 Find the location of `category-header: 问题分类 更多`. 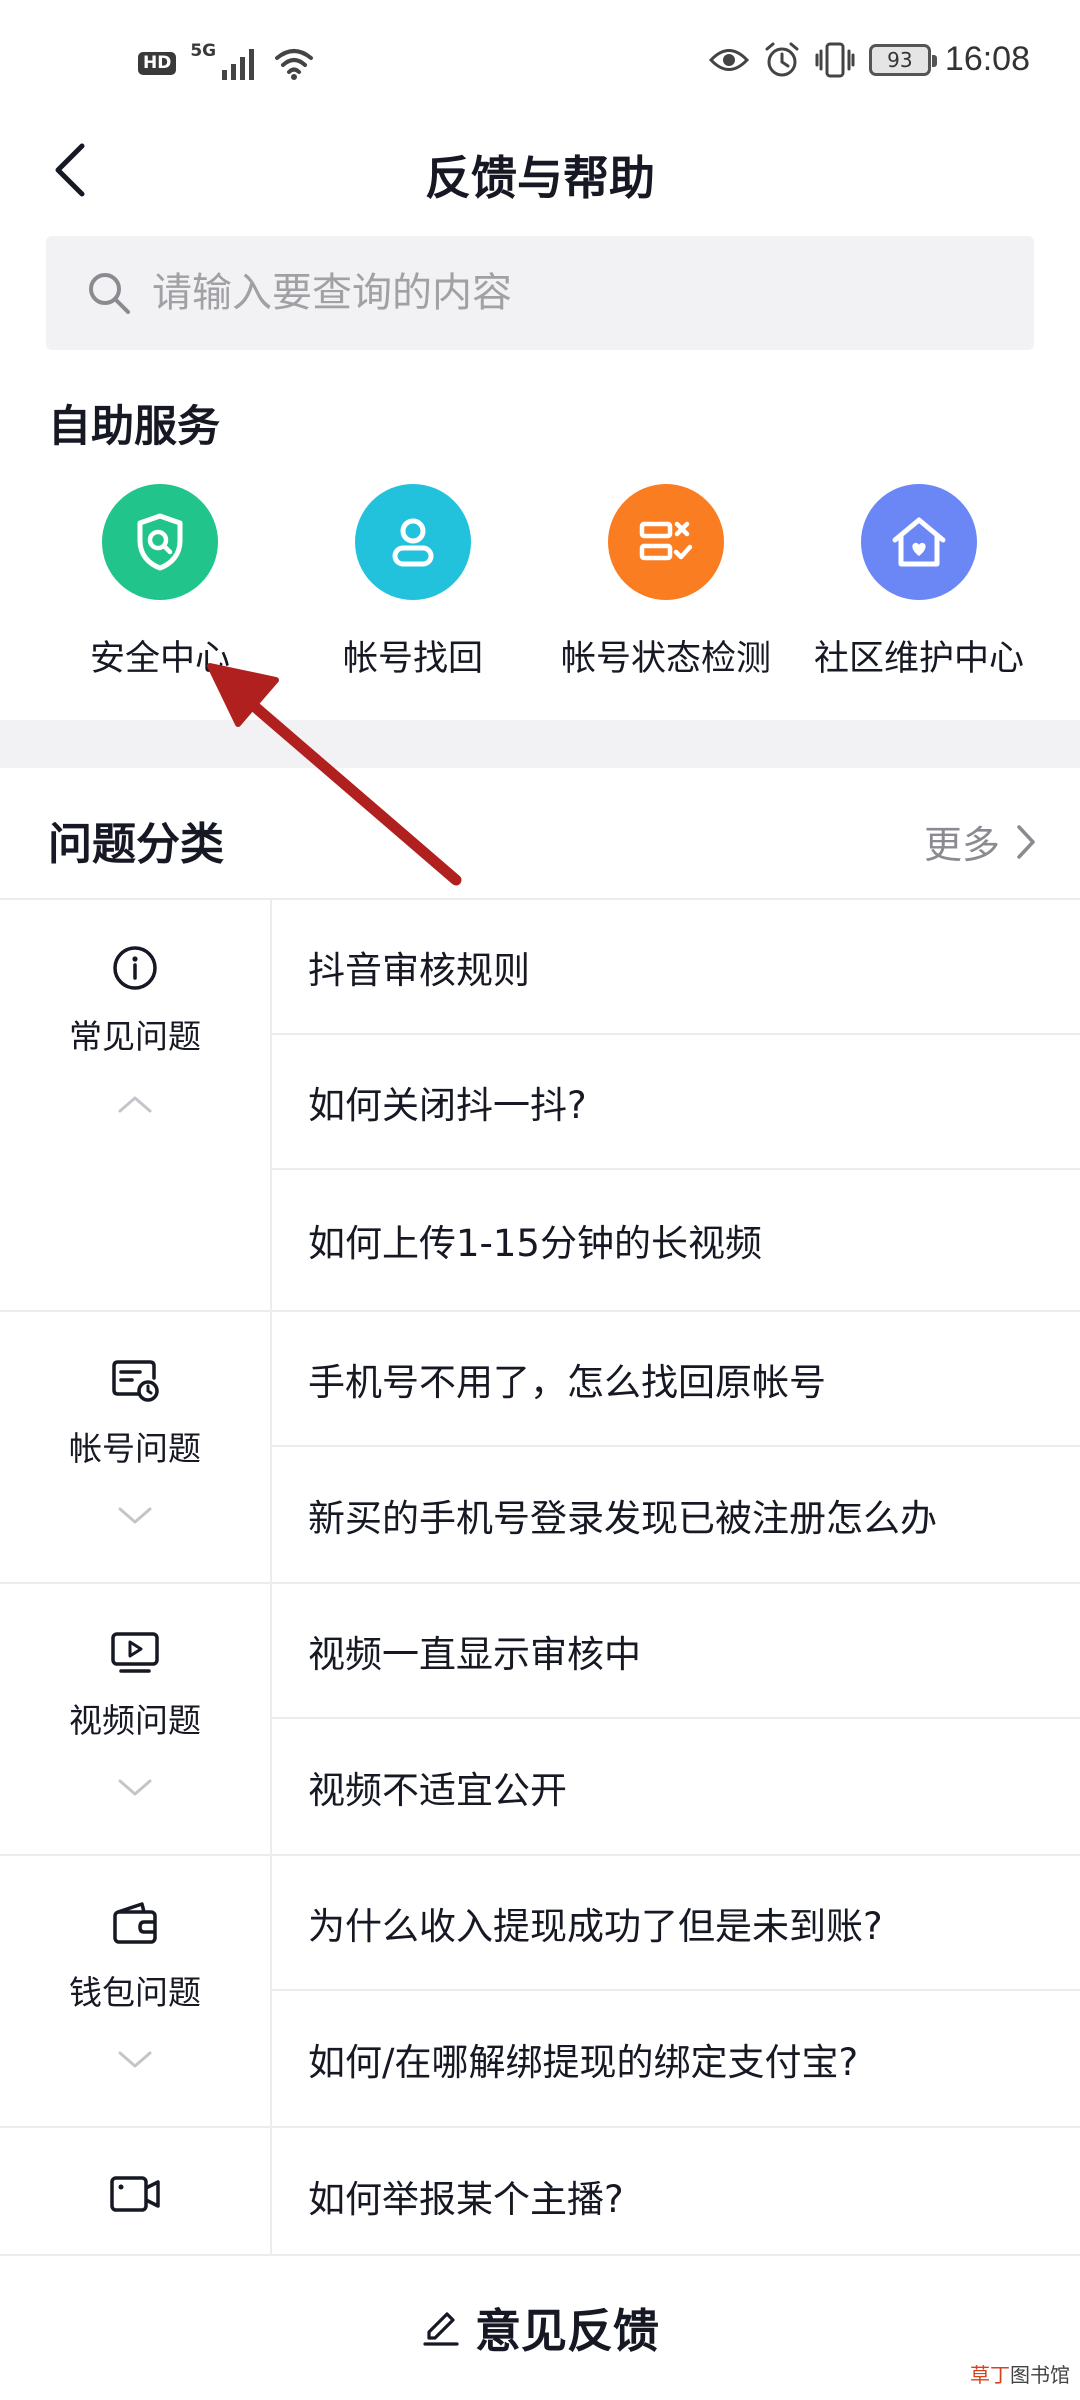

category-header: 问题分类 更多 is located at coordinates (540, 834).